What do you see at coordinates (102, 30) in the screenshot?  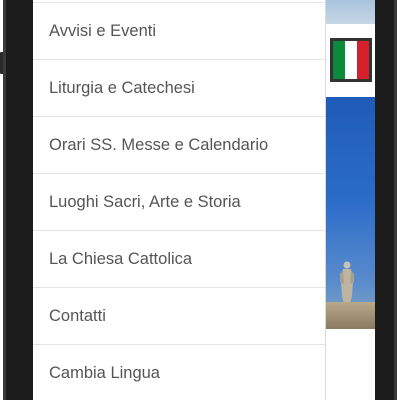 I see `menu-item-label: Avvisi e Eventi` at bounding box center [102, 30].